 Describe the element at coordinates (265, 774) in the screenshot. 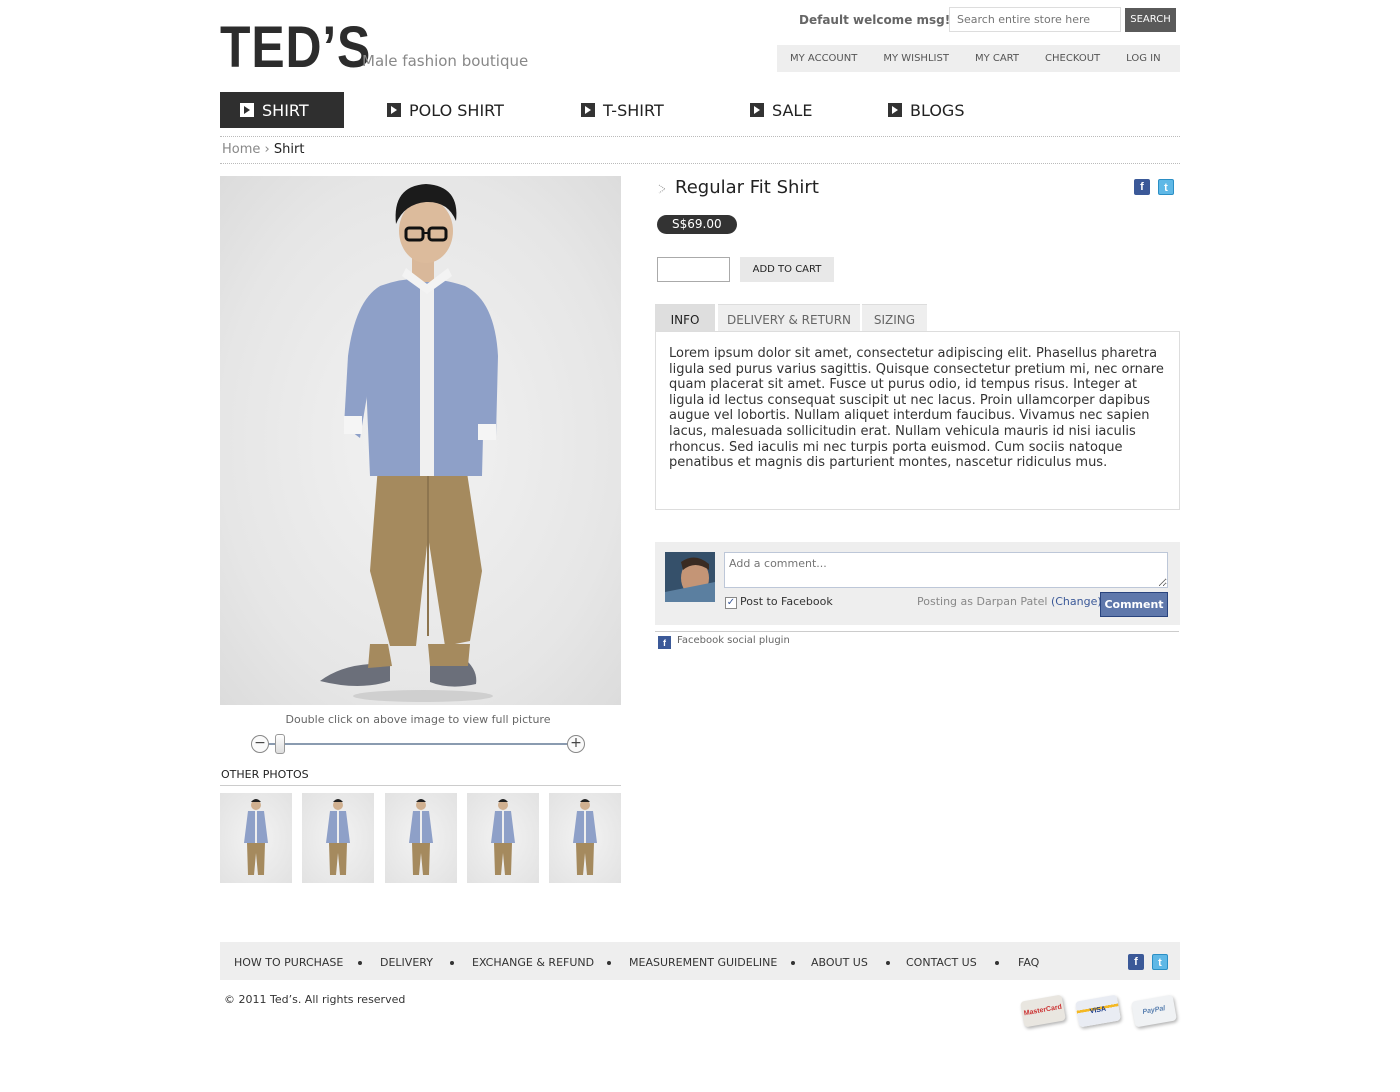

I see `other-photos-title: OTHER PHOTOS` at that location.